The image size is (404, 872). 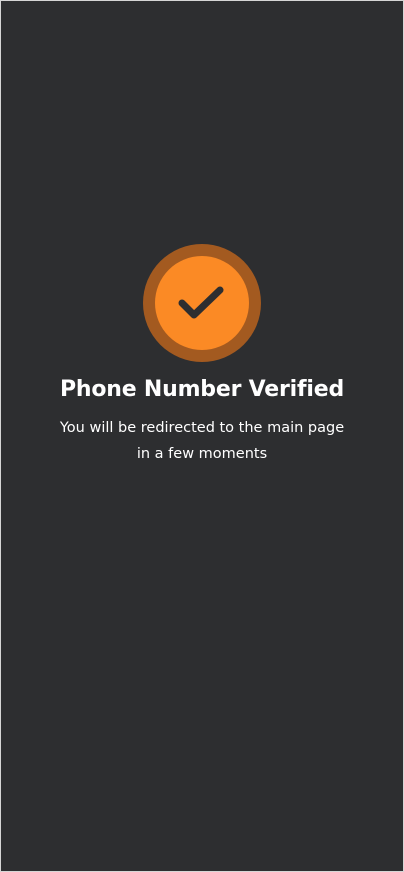 I want to click on check-icon, so click(x=202, y=303).